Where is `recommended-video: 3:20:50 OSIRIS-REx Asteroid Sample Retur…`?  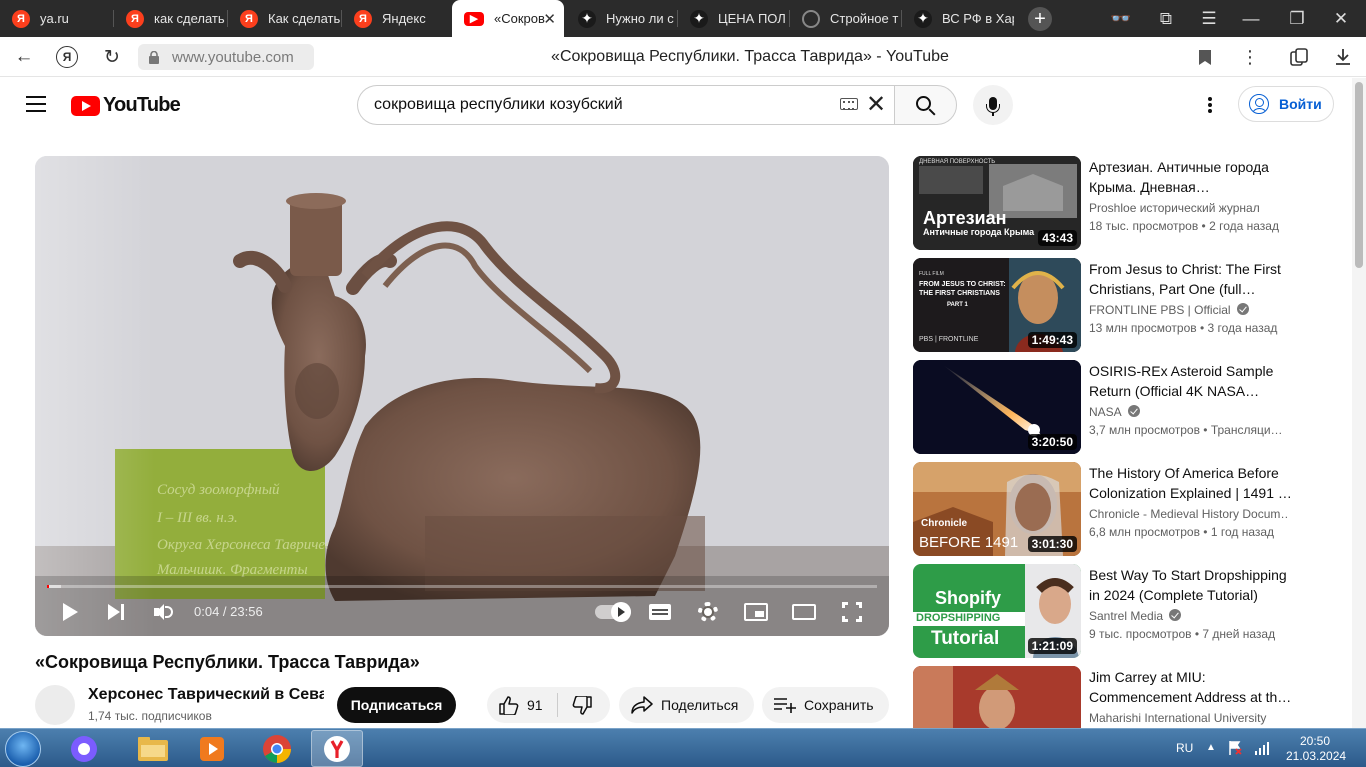 recommended-video: 3:20:50 OSIRIS-REx Asteroid Sample Retur… is located at coordinates (1123, 407).